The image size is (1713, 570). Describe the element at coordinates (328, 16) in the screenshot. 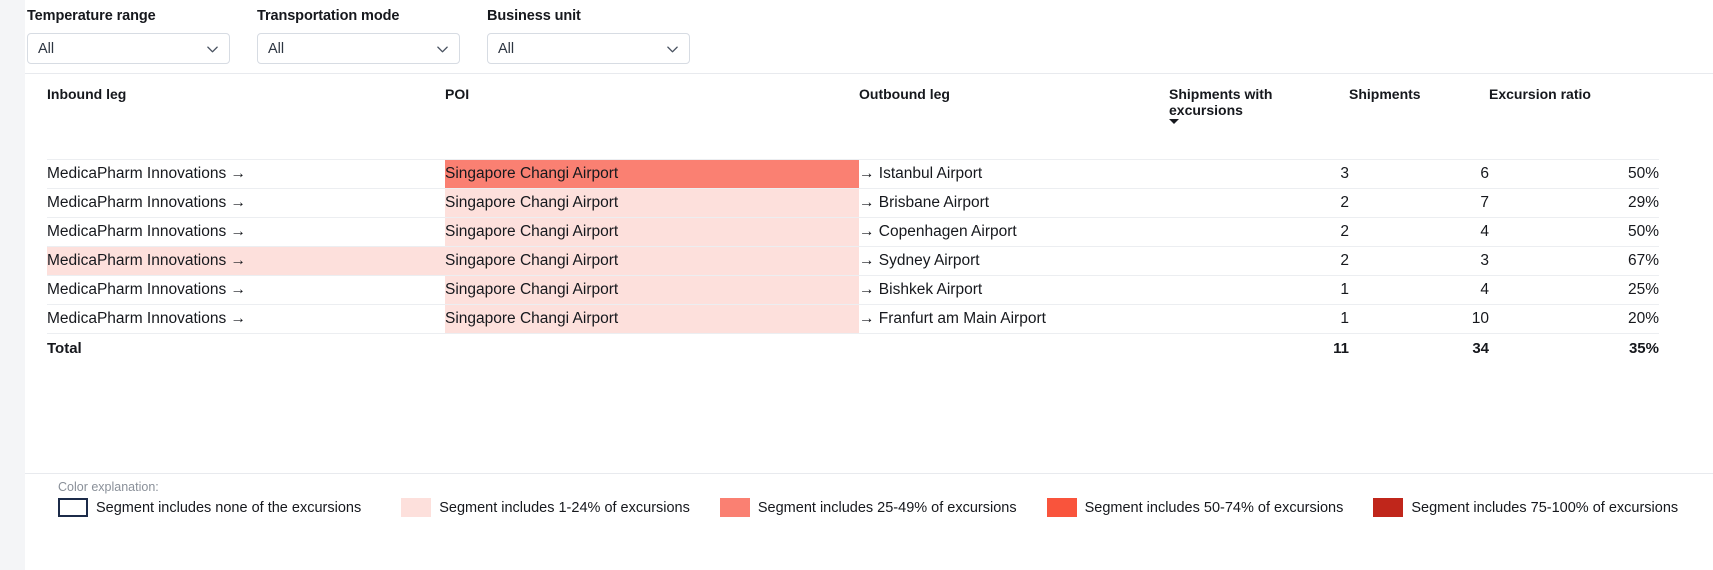

I see `filter-label-transportation-mode: Transportation mode` at that location.